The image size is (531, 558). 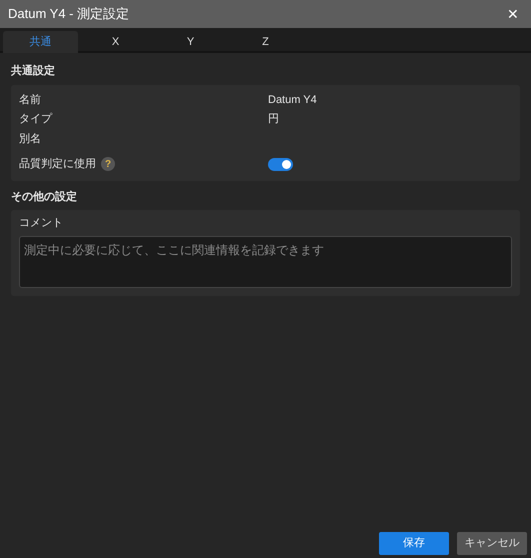 I want to click on help-icon: ?, so click(x=108, y=164).